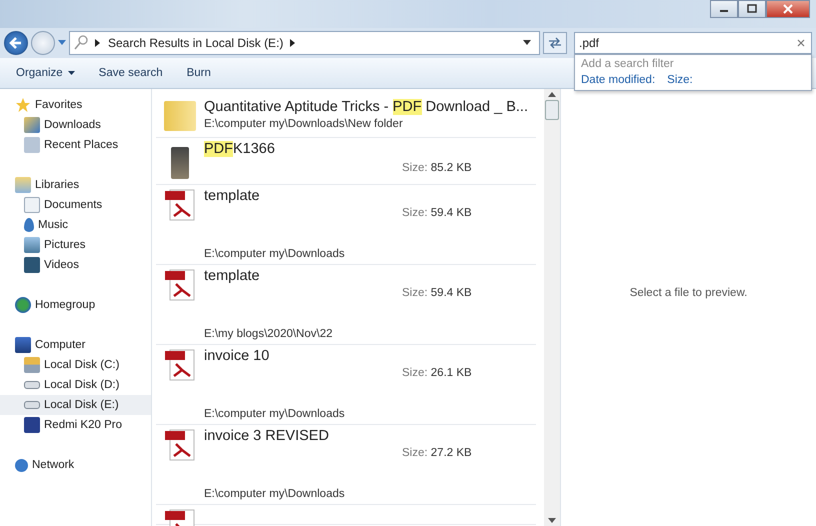  I want to click on file-size: Size: 27.2 KB, so click(437, 453).